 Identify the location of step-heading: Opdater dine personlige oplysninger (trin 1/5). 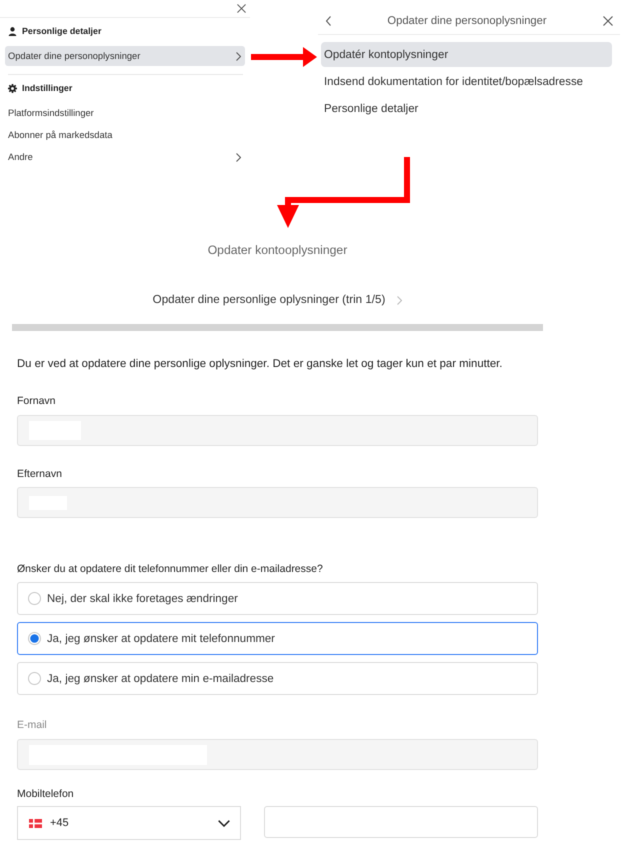
(269, 300).